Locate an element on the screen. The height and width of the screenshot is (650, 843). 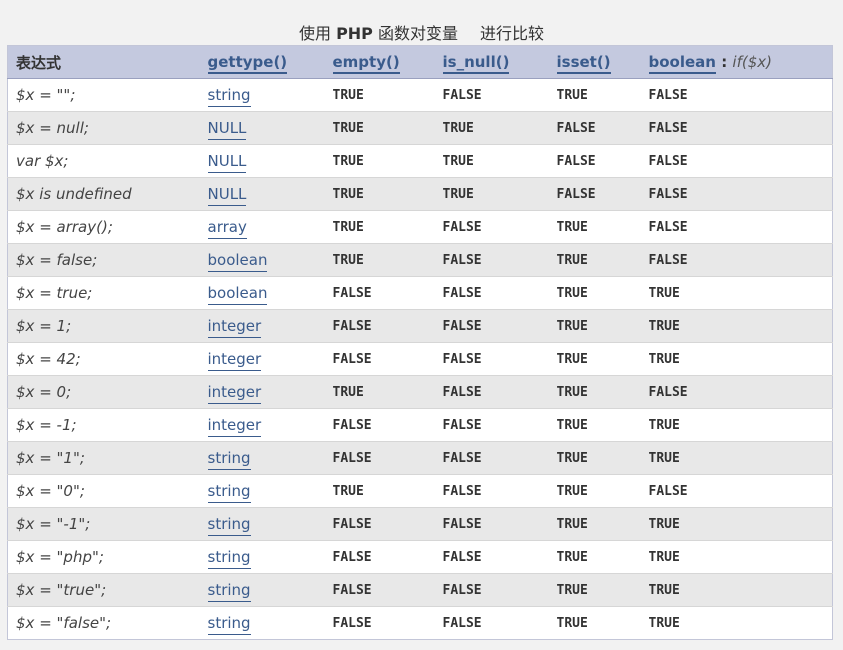
table-row: $x = 0; integer TRUE FALSE TRUE FALSE is located at coordinates (420, 392).